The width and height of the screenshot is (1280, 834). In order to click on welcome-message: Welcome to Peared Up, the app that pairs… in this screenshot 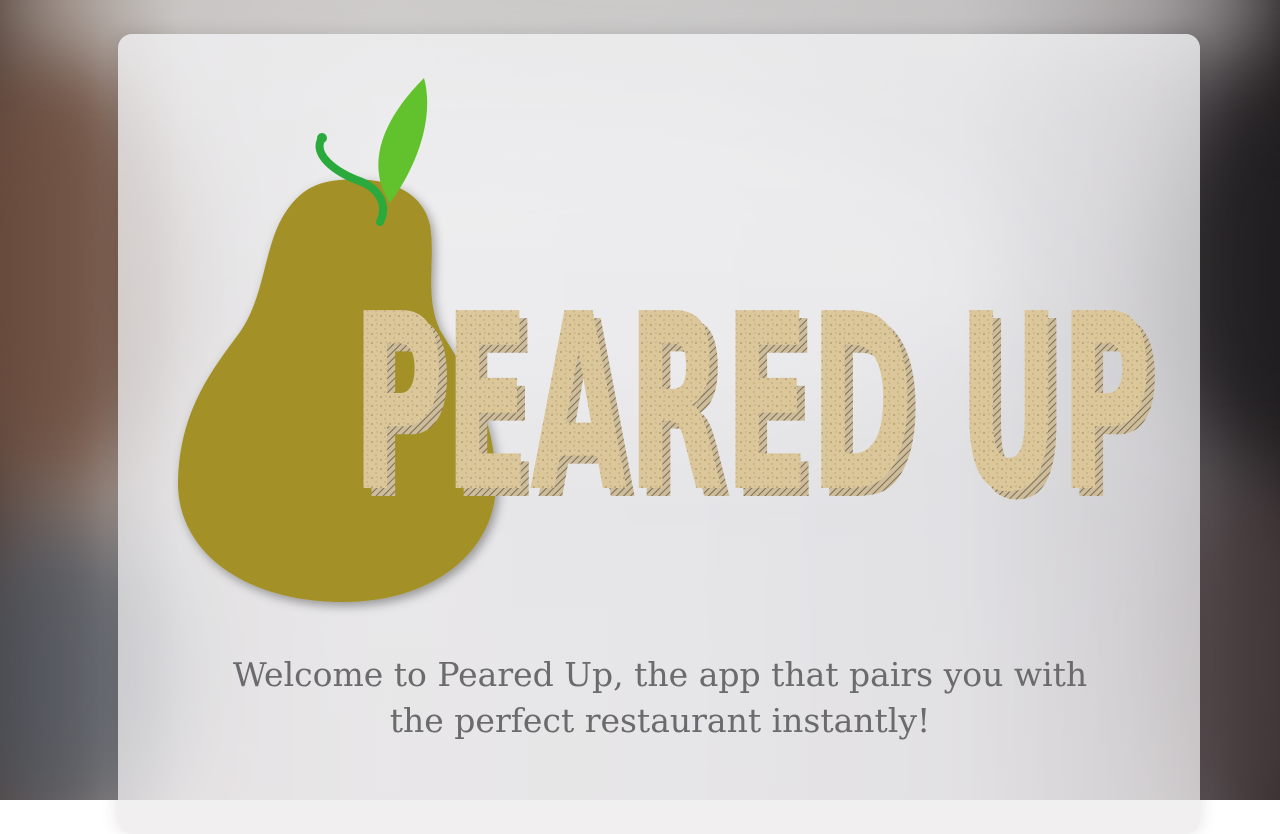, I will do `click(660, 697)`.